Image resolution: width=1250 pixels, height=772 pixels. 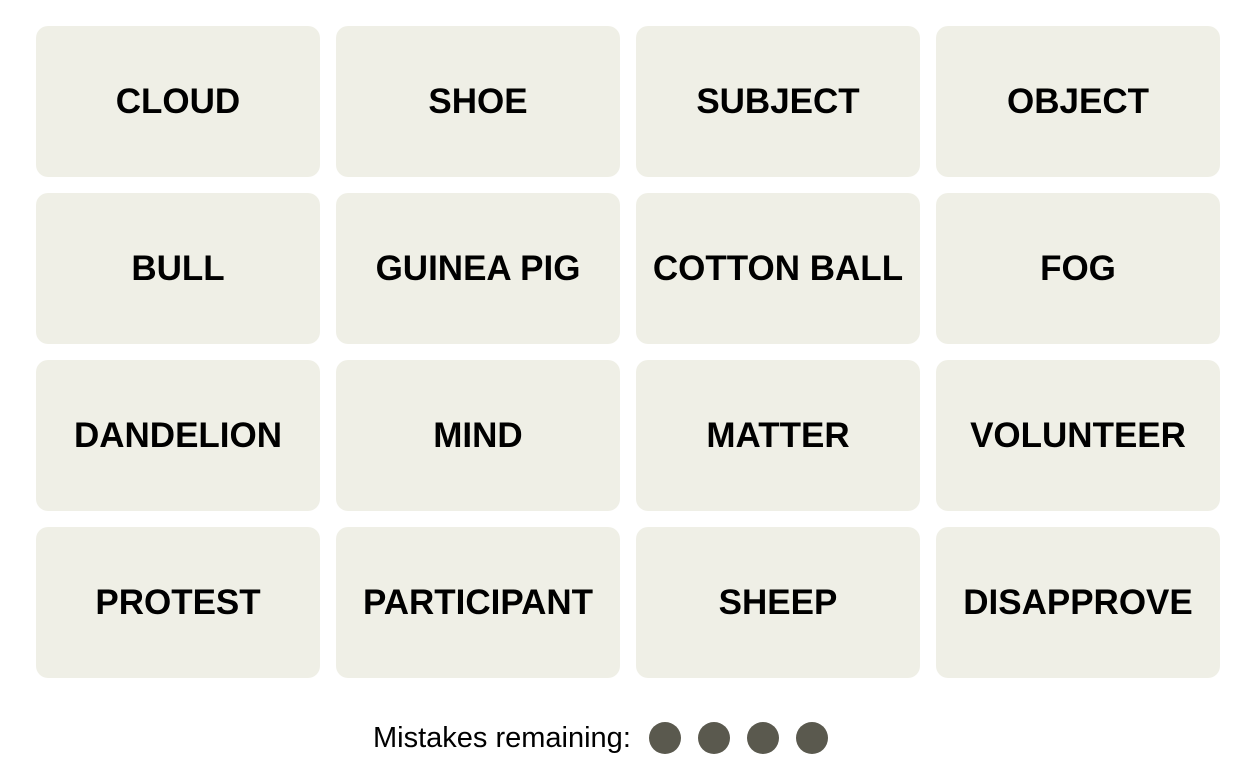 What do you see at coordinates (1078, 101) in the screenshot?
I see `word-tile: OBJECT` at bounding box center [1078, 101].